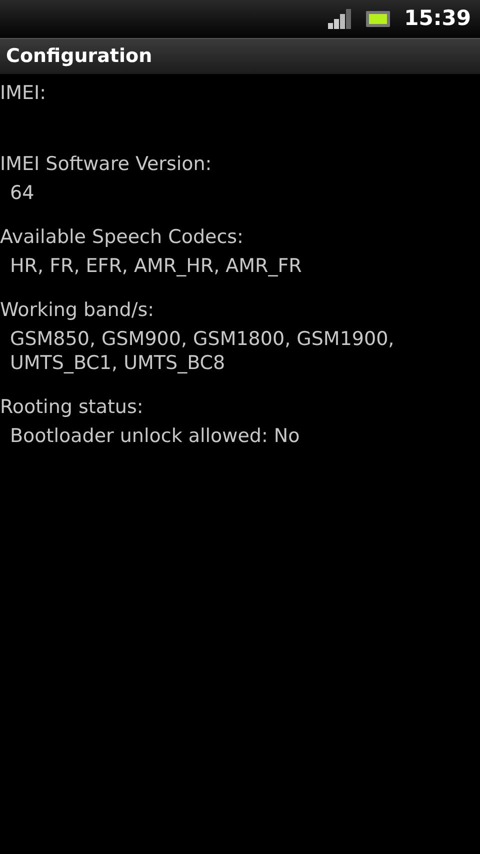 The image size is (480, 854). I want to click on section-label: IMEI:, so click(24, 93).